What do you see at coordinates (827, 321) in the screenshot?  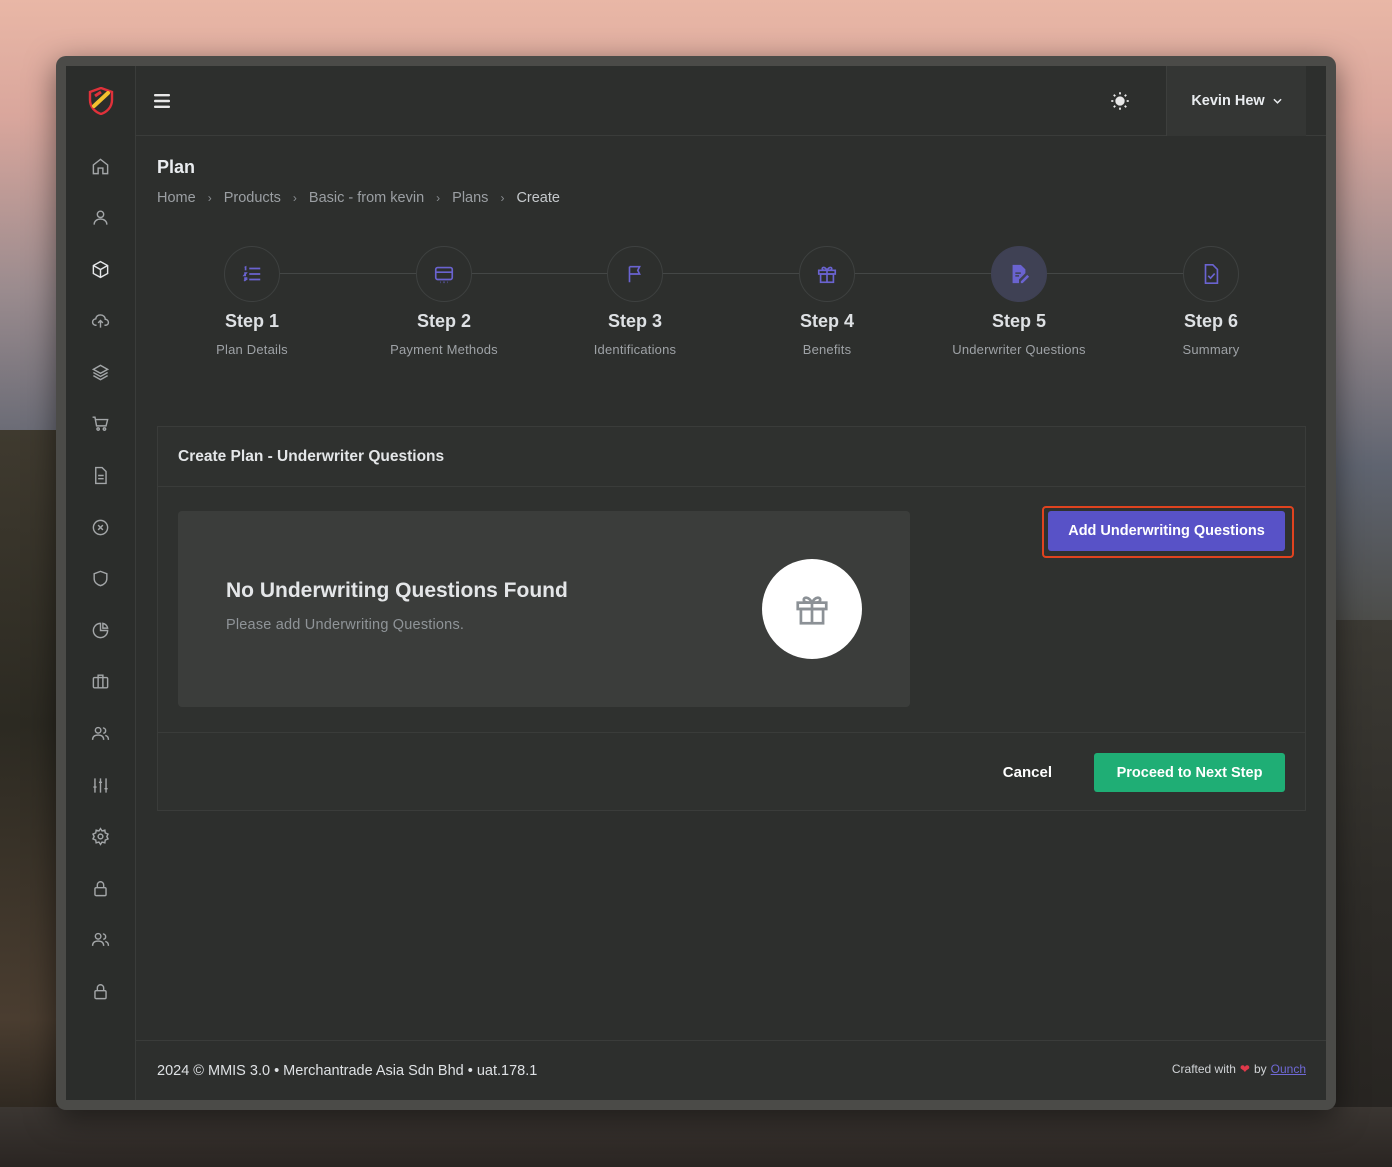 I see `step-4-title: Step 4` at bounding box center [827, 321].